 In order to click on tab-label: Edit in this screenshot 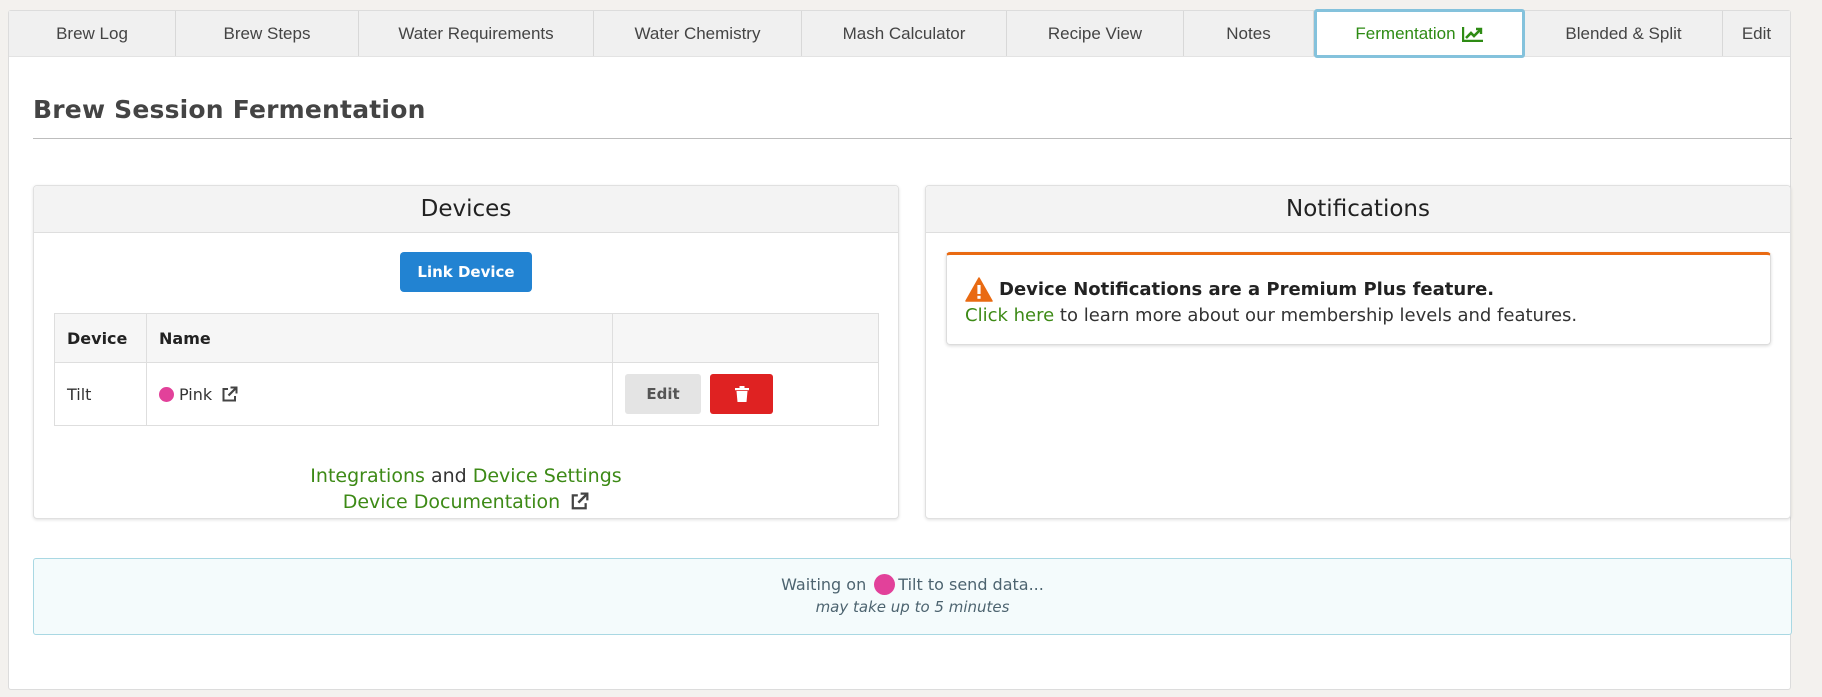, I will do `click(1756, 33)`.